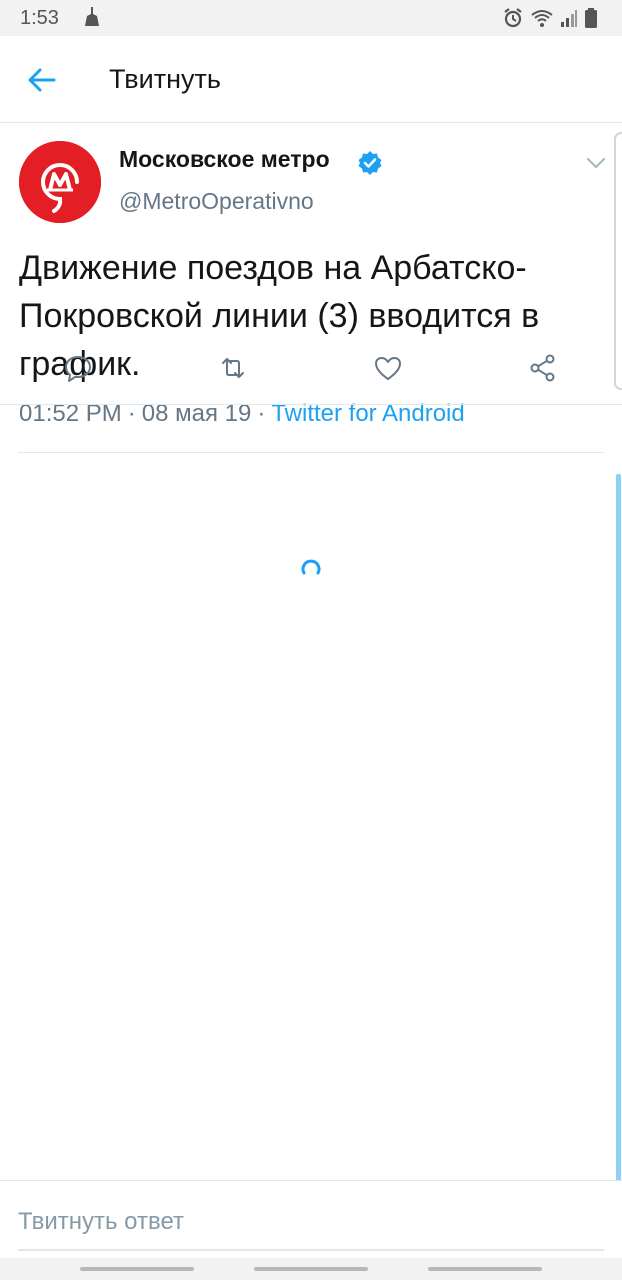 This screenshot has height=1280, width=622. Describe the element at coordinates (78, 368) in the screenshot. I see `reply-icon` at that location.